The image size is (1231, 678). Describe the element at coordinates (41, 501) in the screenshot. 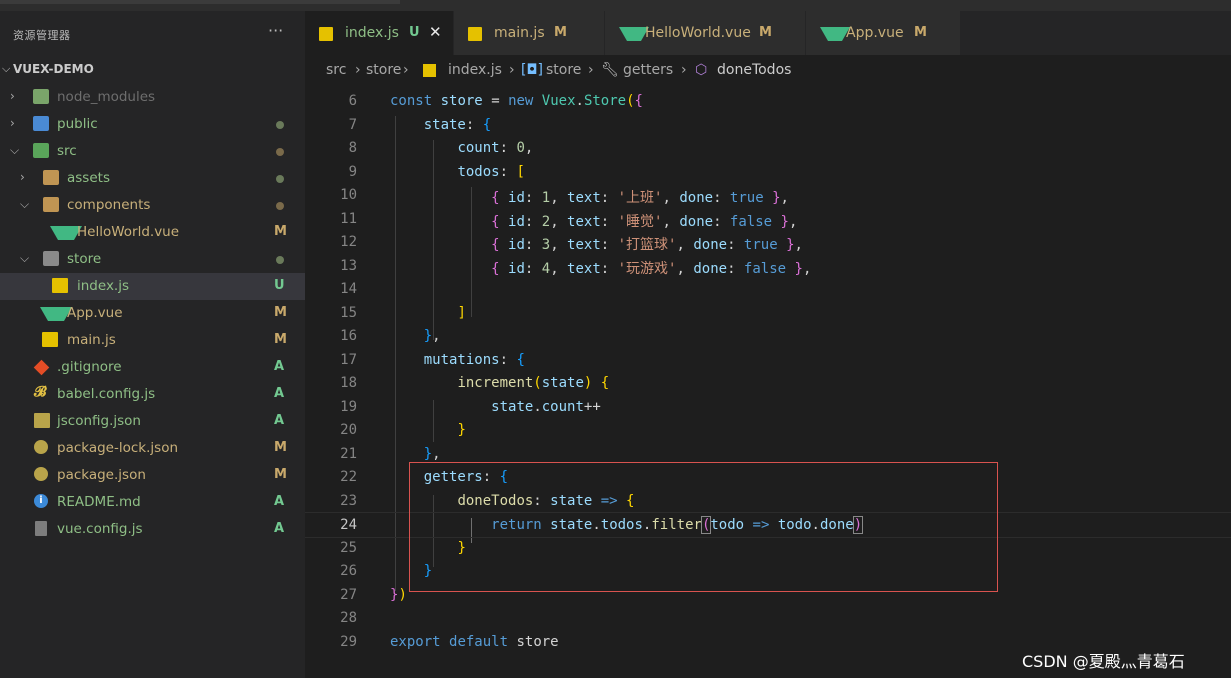

I see `info-icon: i` at that location.